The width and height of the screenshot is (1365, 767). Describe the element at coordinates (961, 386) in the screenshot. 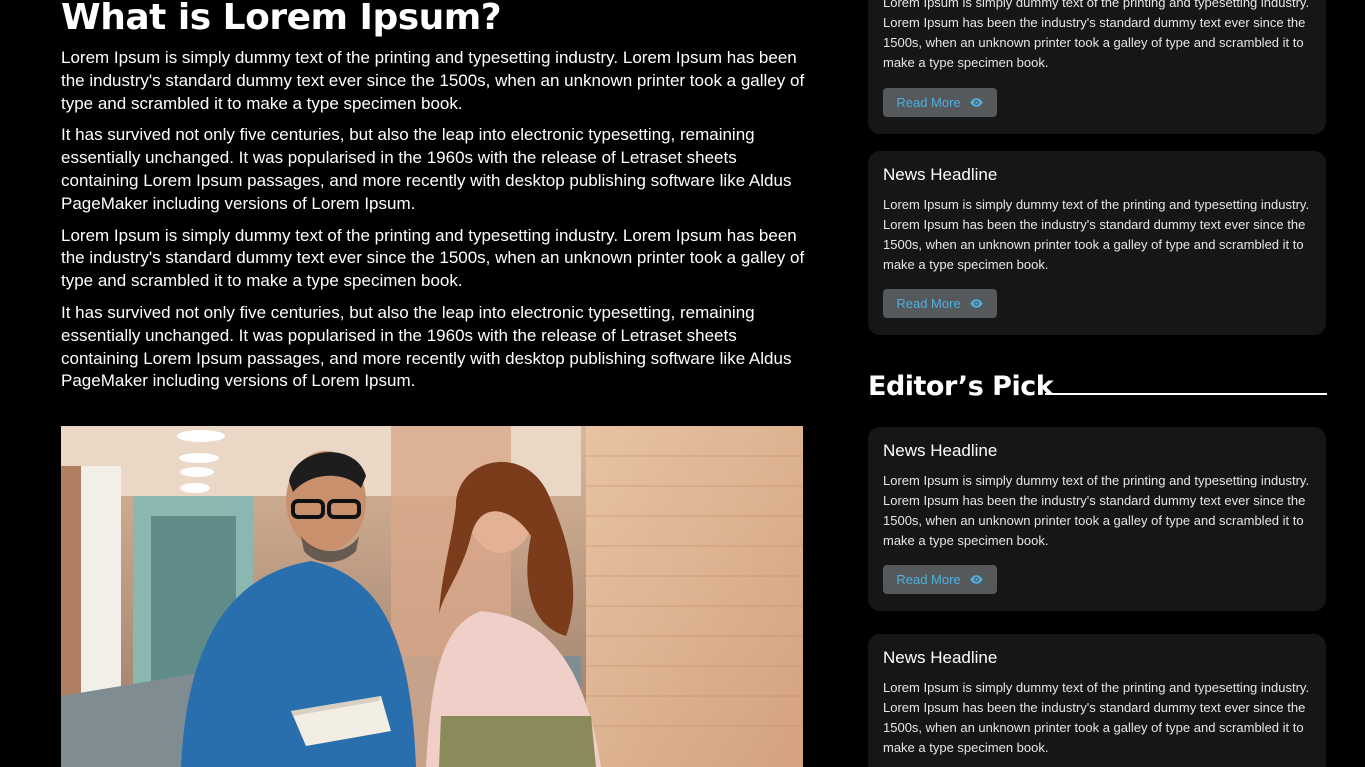

I see `editors-pick-title: Editor’s Pick` at that location.